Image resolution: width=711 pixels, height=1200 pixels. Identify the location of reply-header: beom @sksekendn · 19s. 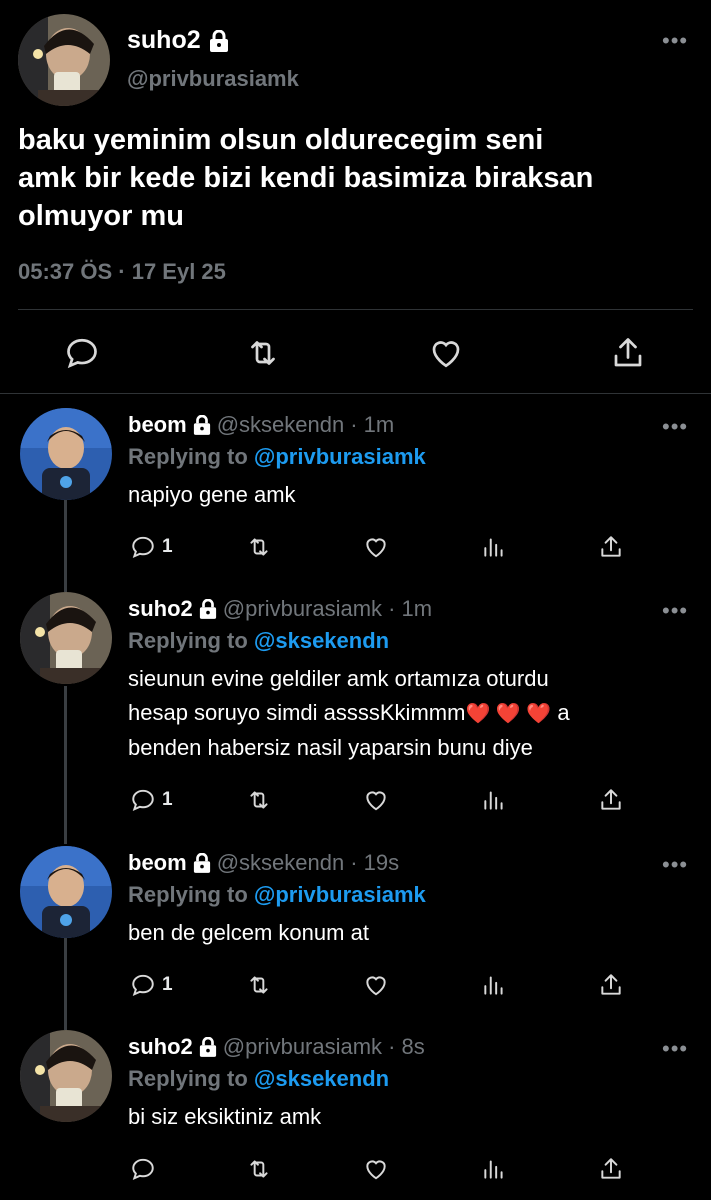
(263, 863).